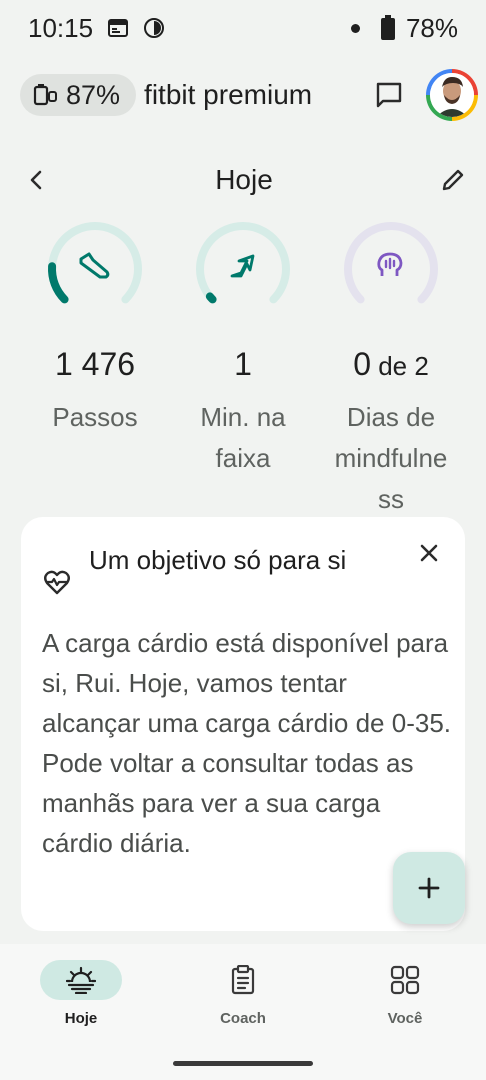  I want to click on brand-title: fitbit premium, so click(228, 94).